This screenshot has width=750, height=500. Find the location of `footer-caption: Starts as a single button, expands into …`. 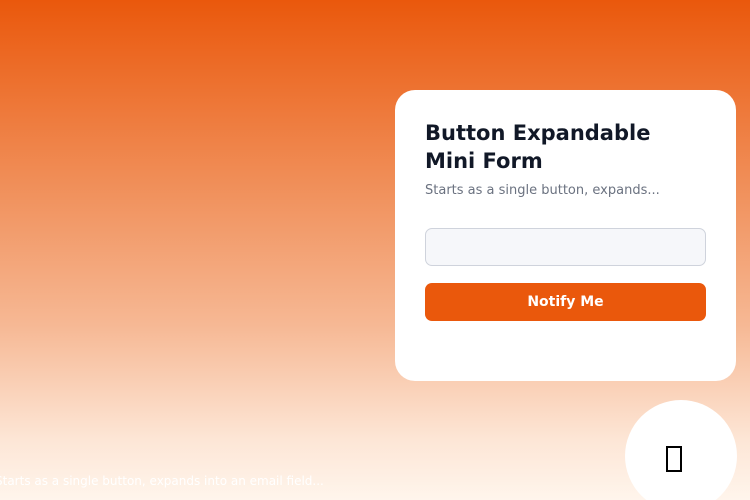

footer-caption: Starts as a single button, expands into … is located at coordinates (162, 481).